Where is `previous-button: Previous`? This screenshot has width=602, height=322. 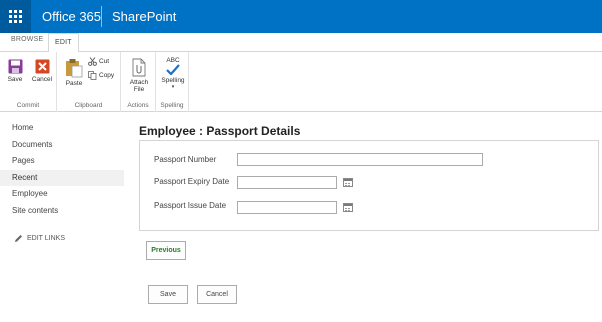 previous-button: Previous is located at coordinates (166, 250).